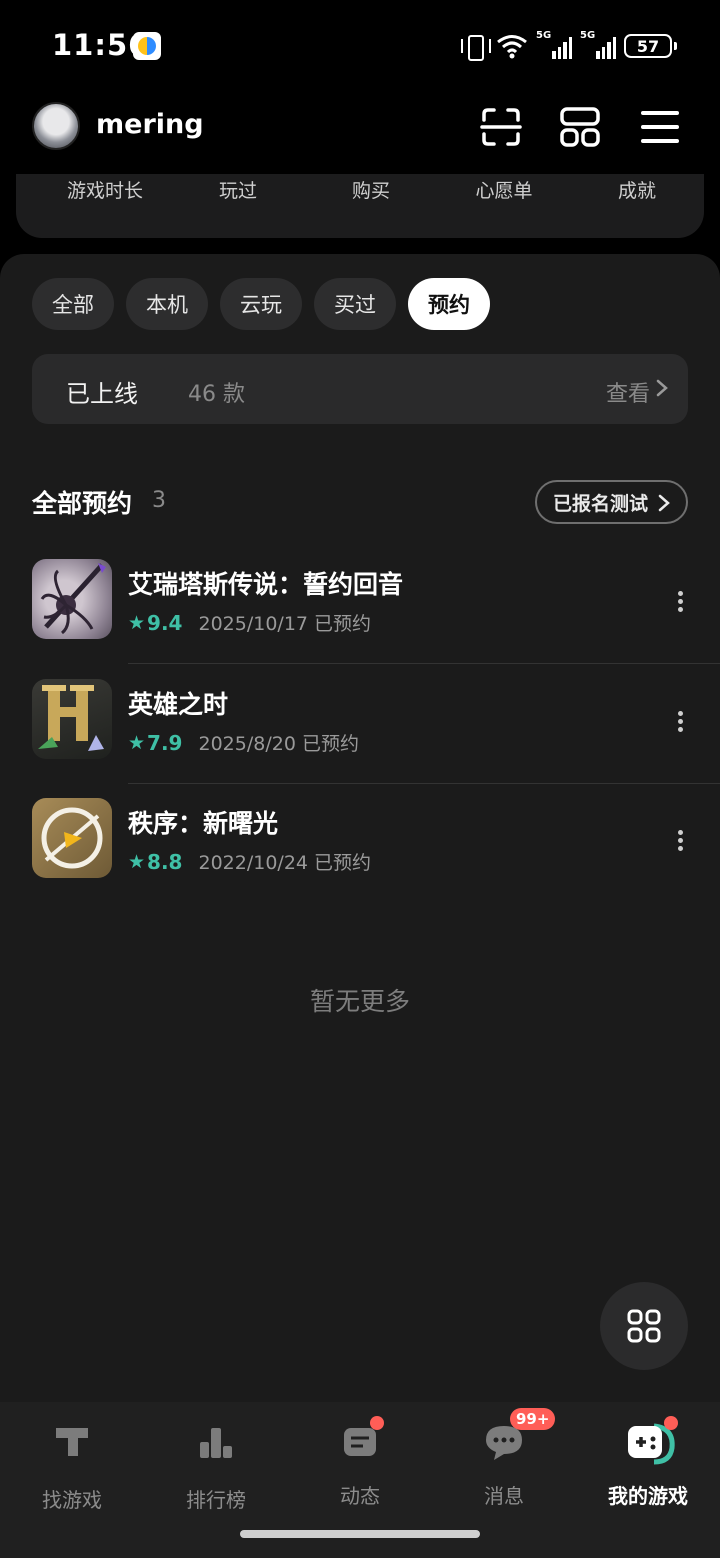 The height and width of the screenshot is (1558, 720). What do you see at coordinates (360, 1534) in the screenshot?
I see `home-indicator` at bounding box center [360, 1534].